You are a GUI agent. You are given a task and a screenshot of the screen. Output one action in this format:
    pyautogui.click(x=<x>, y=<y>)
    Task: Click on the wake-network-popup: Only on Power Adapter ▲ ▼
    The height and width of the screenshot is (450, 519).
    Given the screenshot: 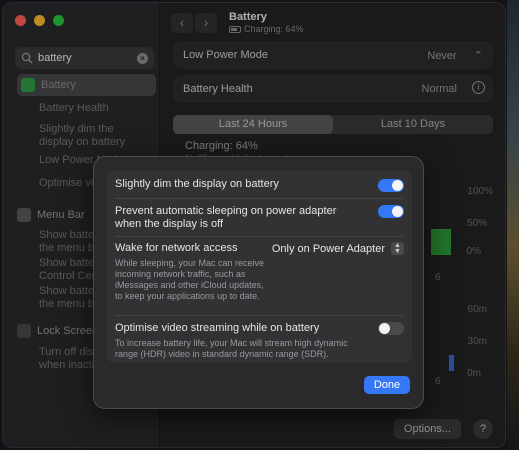 What is the action you would take?
    pyautogui.click(x=338, y=248)
    